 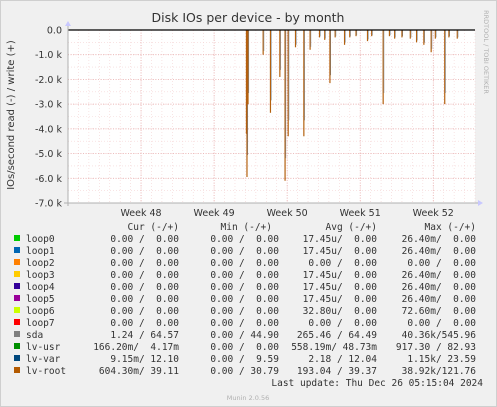 What do you see at coordinates (441, 359) in the screenshot?
I see `legend-max-value: 1.15k/ 23.59` at bounding box center [441, 359].